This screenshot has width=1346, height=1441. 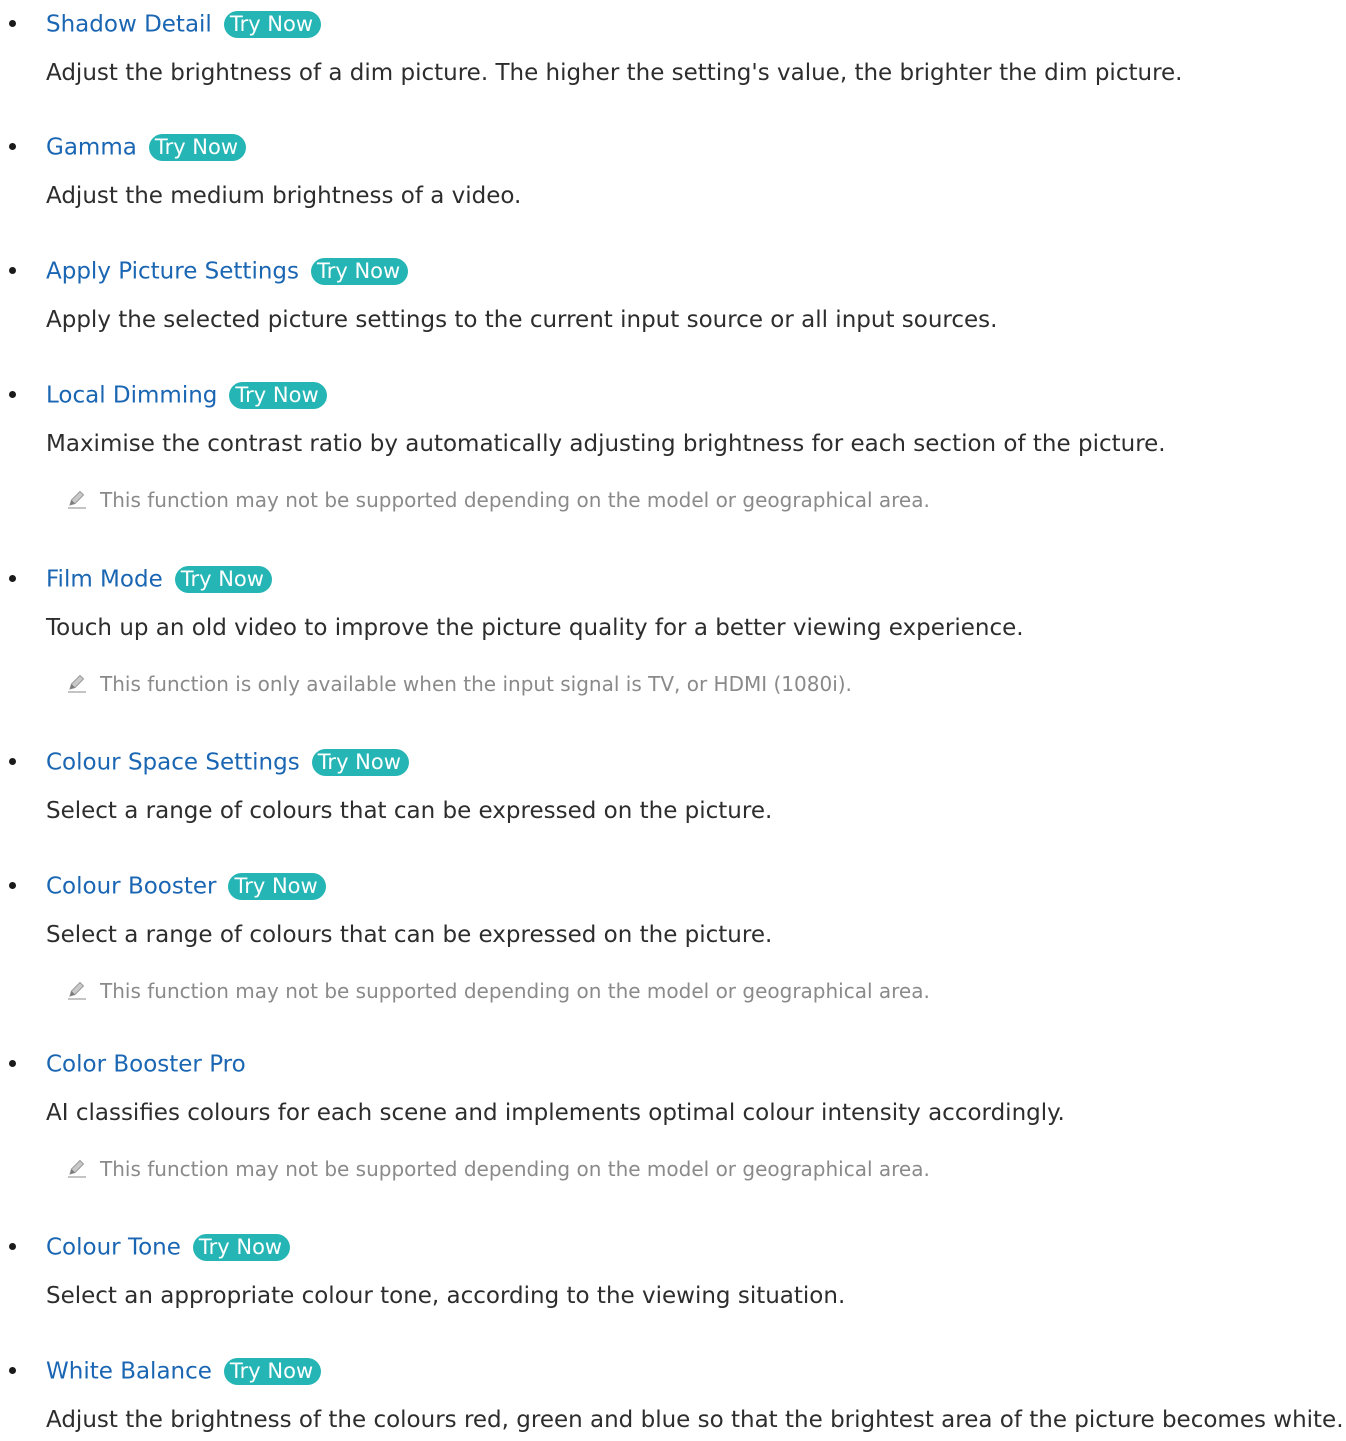 I want to click on item-title-row: Film Mode Try Now, so click(x=159, y=579).